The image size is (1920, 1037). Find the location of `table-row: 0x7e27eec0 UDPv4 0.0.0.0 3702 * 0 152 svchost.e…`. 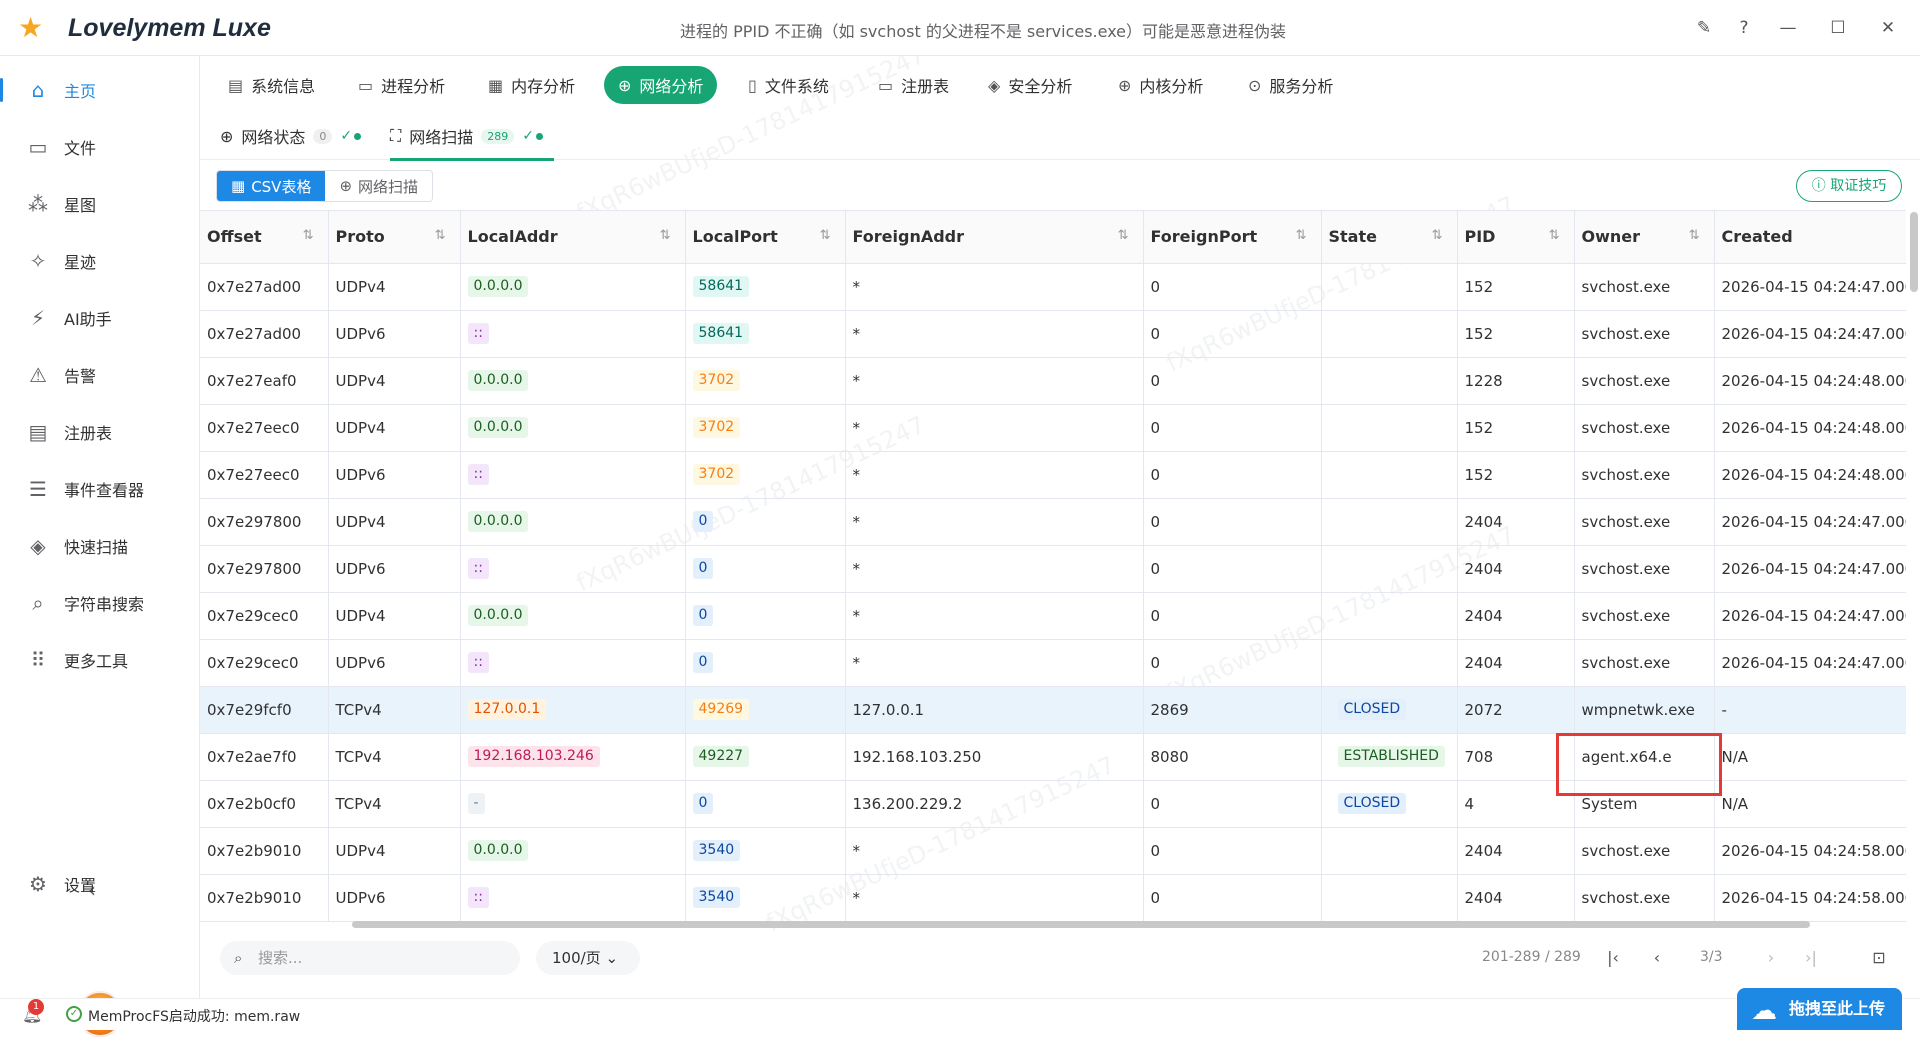

table-row: 0x7e27eec0 UDPv4 0.0.0.0 3702 * 0 152 svchost.e… is located at coordinates (1053, 428).